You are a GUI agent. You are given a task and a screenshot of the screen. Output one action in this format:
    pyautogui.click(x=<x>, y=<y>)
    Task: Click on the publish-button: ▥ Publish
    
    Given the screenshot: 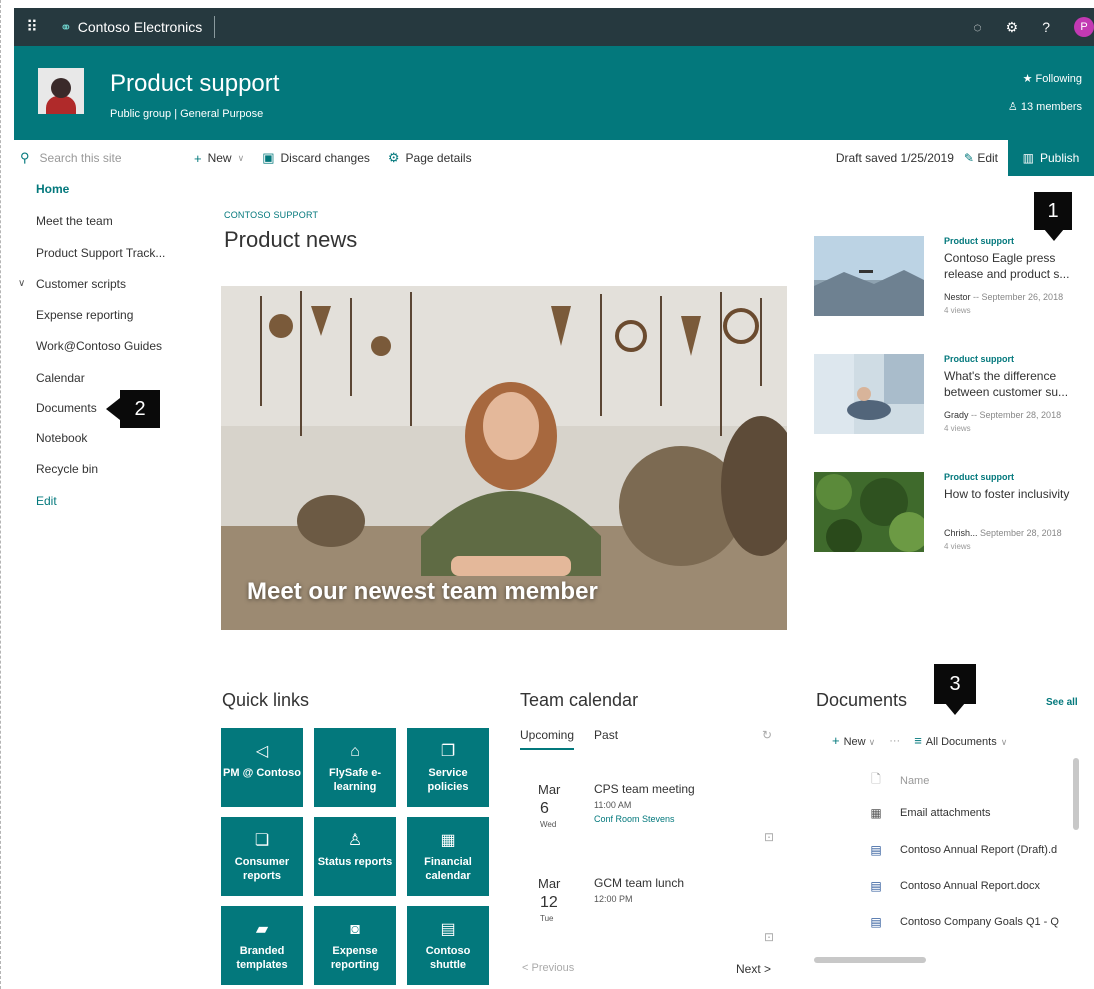 What is the action you would take?
    pyautogui.click(x=1051, y=158)
    